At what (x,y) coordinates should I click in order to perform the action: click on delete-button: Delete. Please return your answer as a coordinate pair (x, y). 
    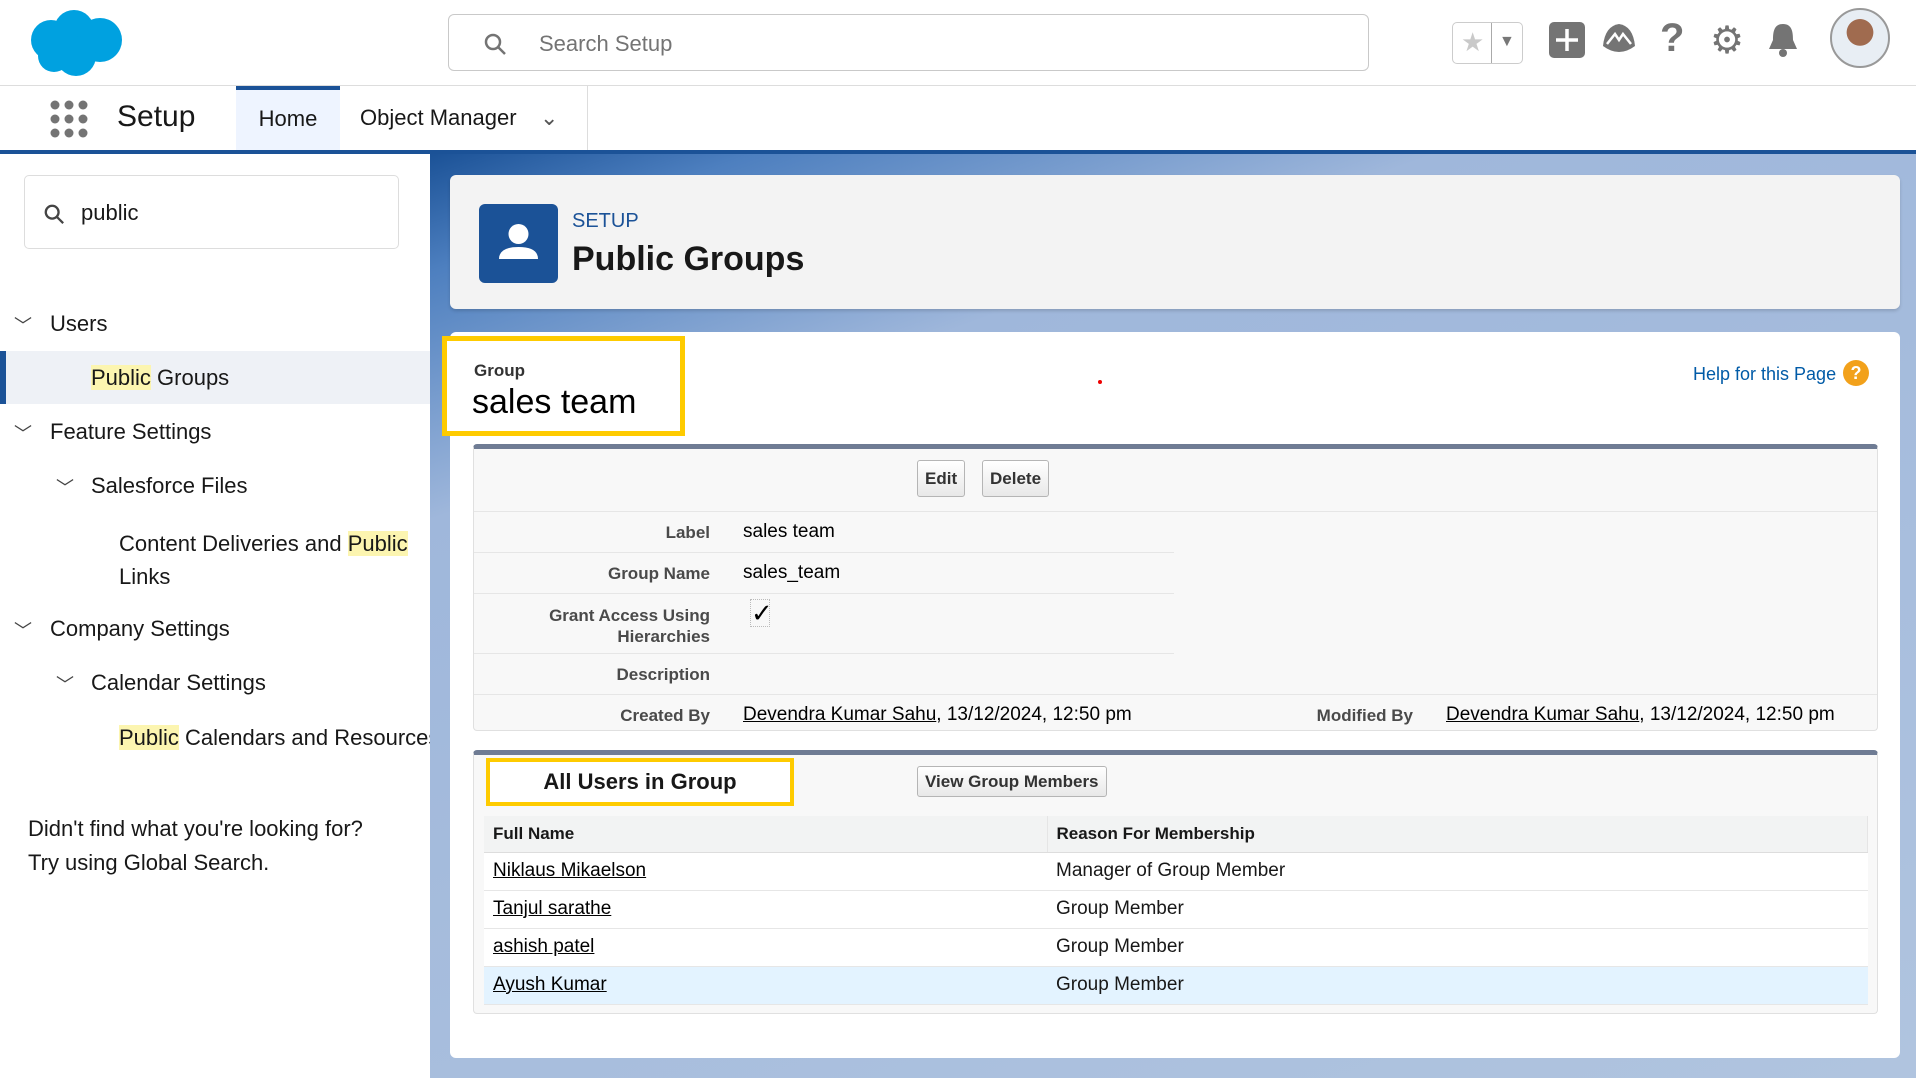
    Looking at the image, I should click on (1016, 478).